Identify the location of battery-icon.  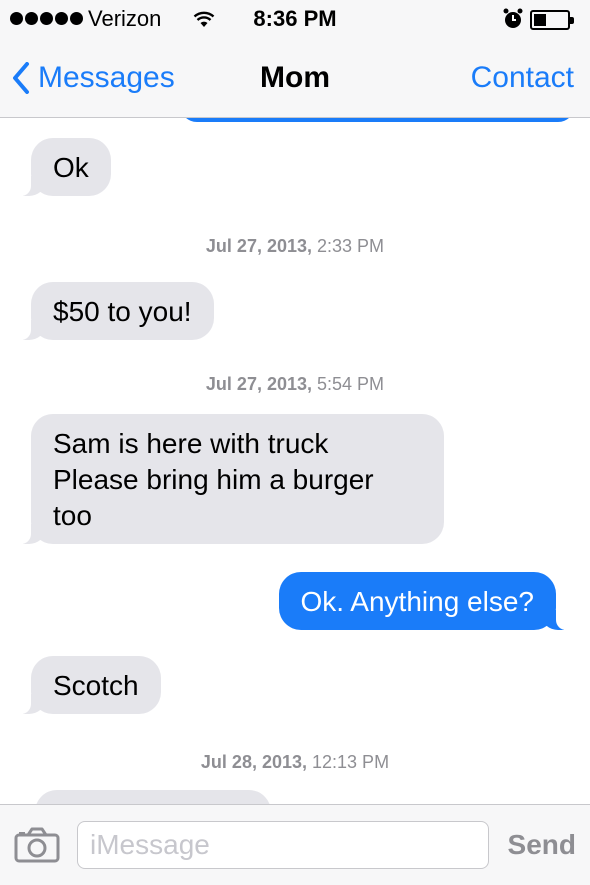
(552, 20).